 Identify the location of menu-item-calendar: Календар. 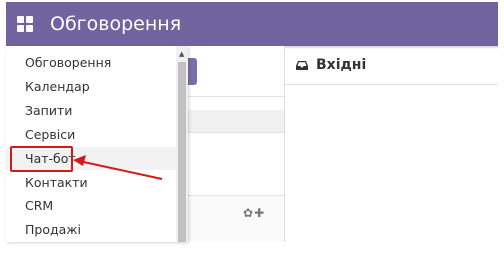
(91, 86).